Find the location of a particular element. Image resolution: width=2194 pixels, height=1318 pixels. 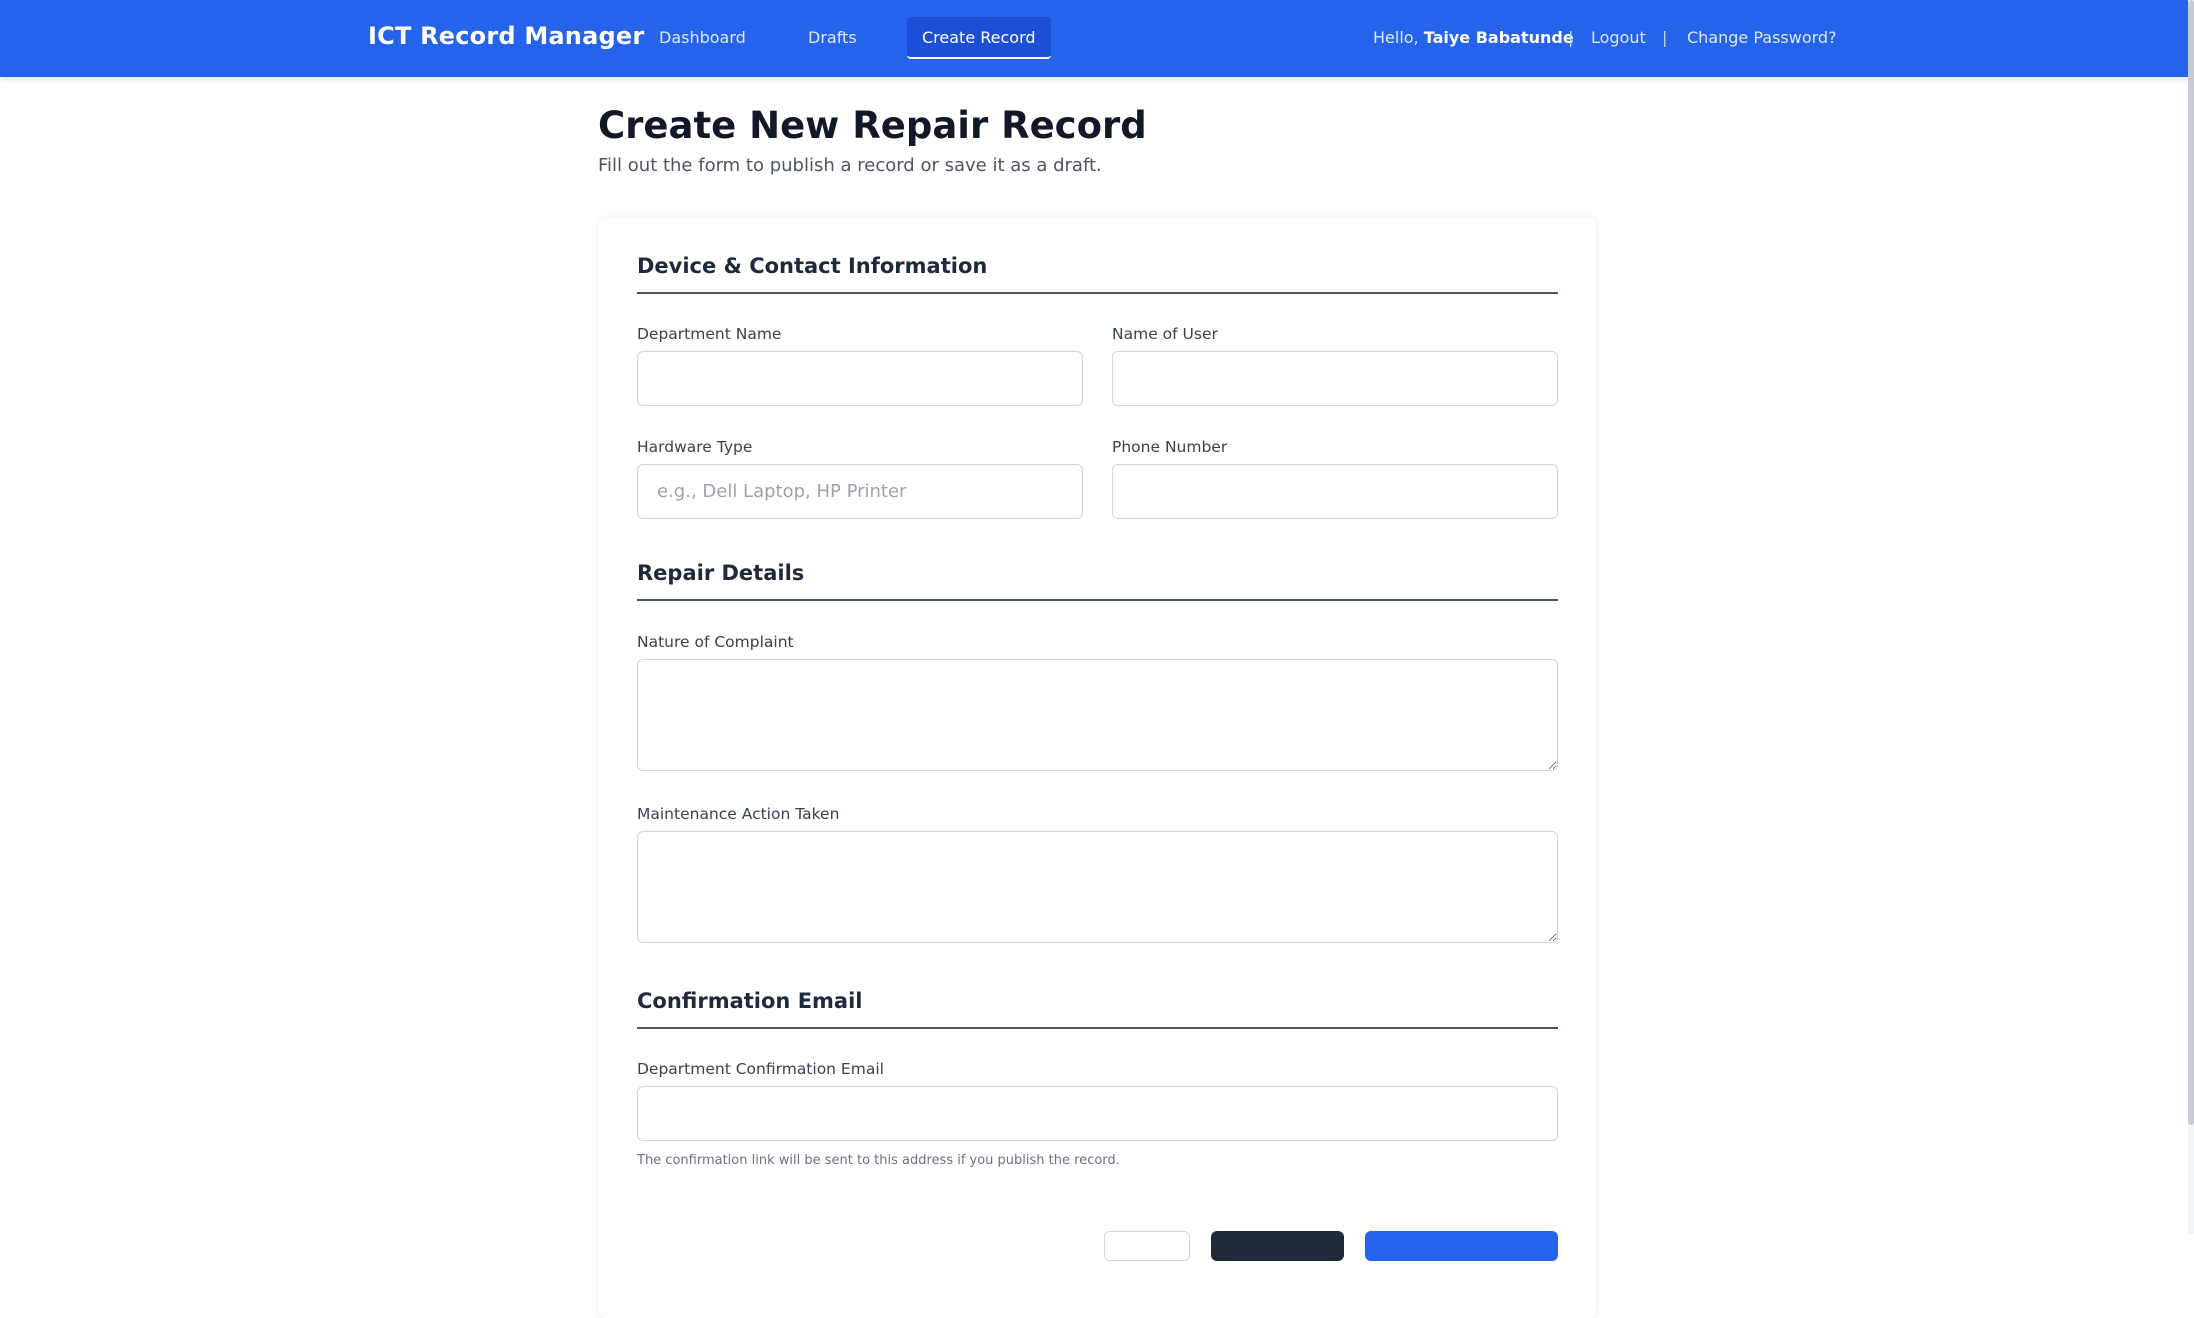

nav-link-dashboard: Dashboard is located at coordinates (702, 37).